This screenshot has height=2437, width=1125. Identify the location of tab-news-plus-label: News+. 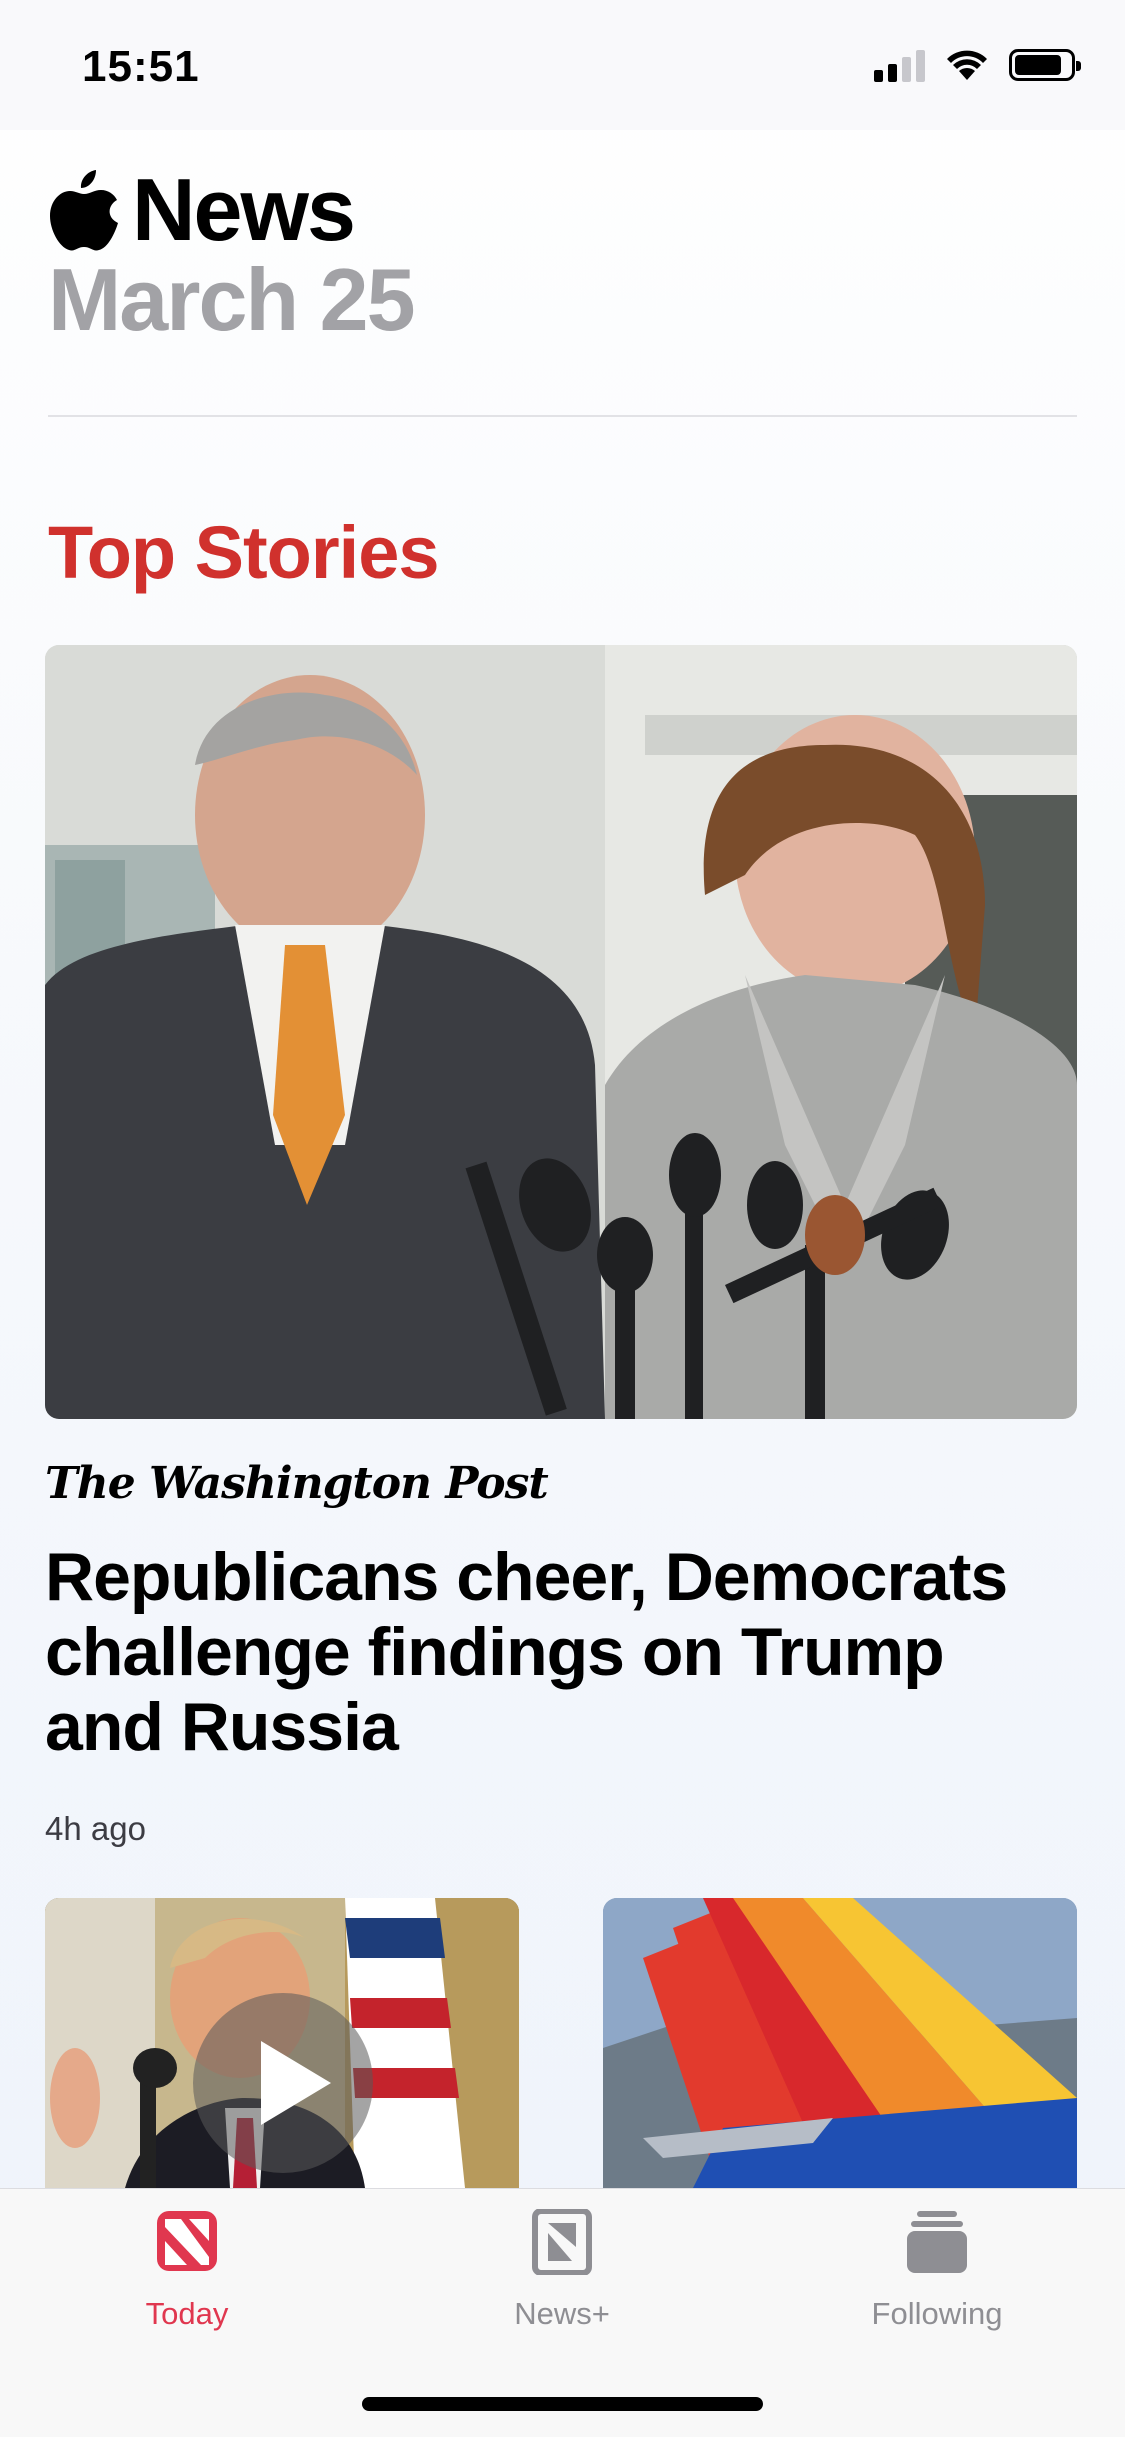
(562, 2313).